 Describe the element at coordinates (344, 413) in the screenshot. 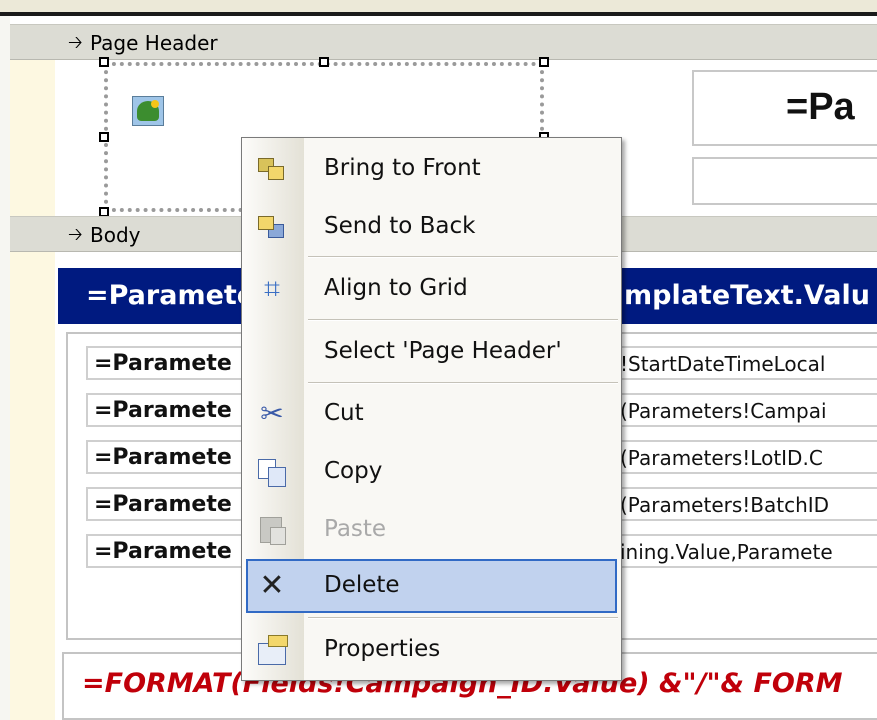

I see `menu-item-label: Cut` at that location.